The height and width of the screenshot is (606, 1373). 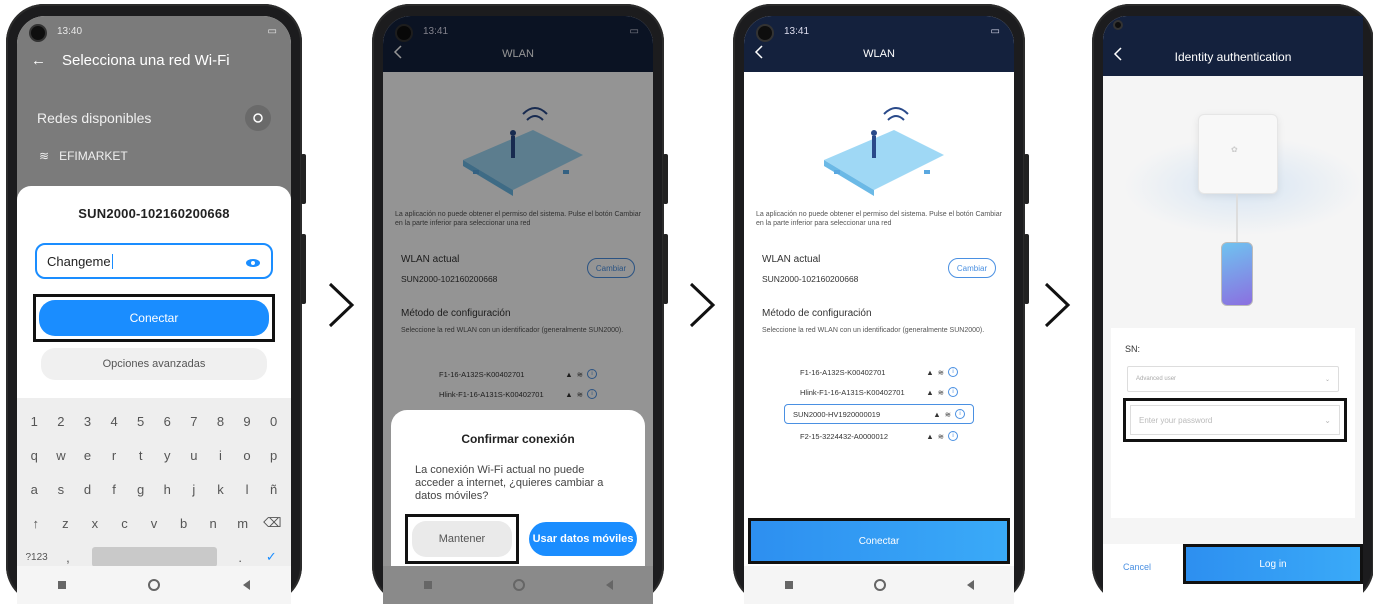 What do you see at coordinates (87, 455) in the screenshot?
I see `key: e` at bounding box center [87, 455].